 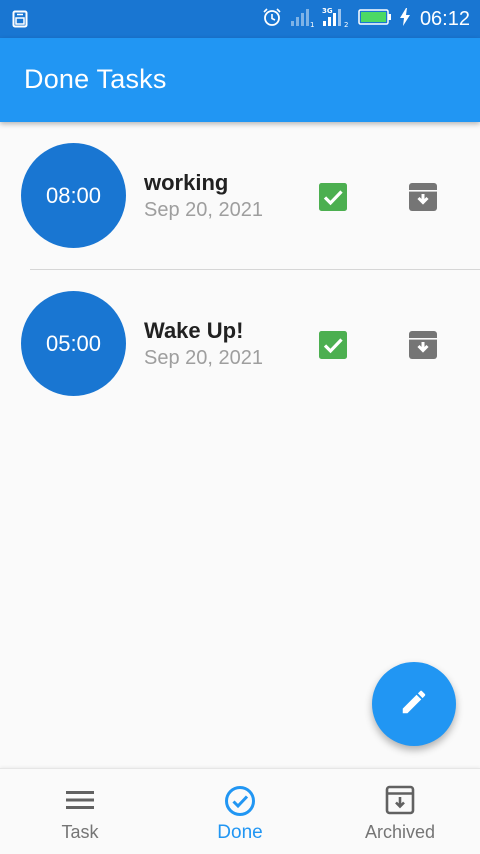 I want to click on battery-icon, so click(x=375, y=19).